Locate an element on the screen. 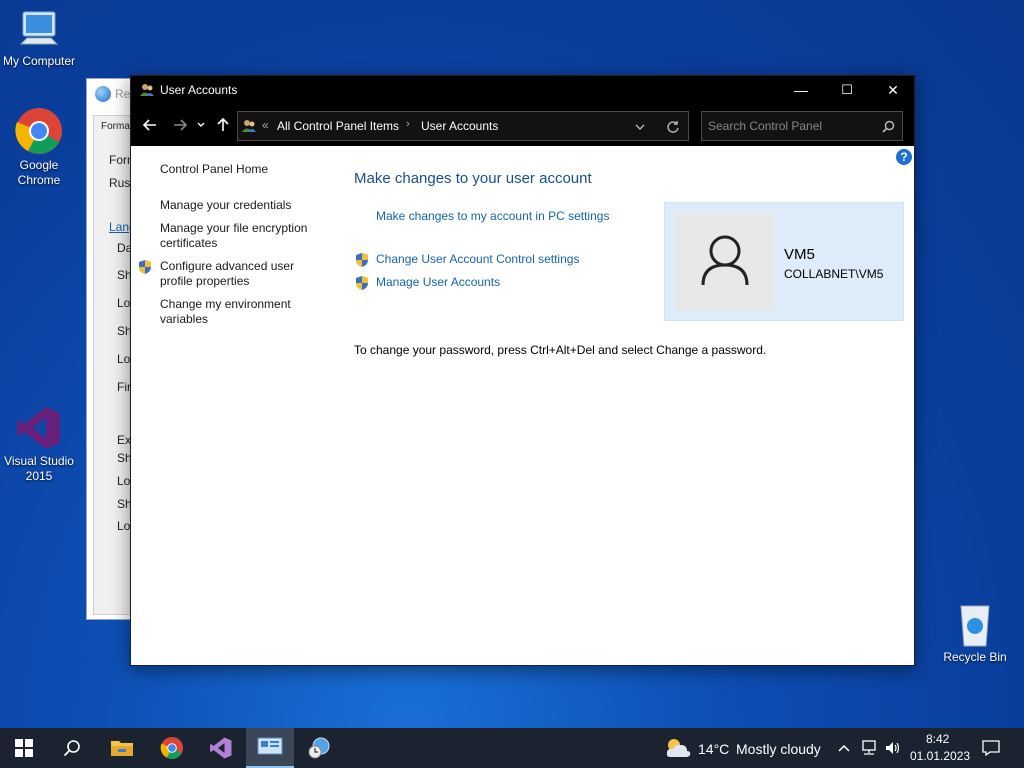 The image size is (1024, 768). chevron-down-icon is located at coordinates (640, 127).